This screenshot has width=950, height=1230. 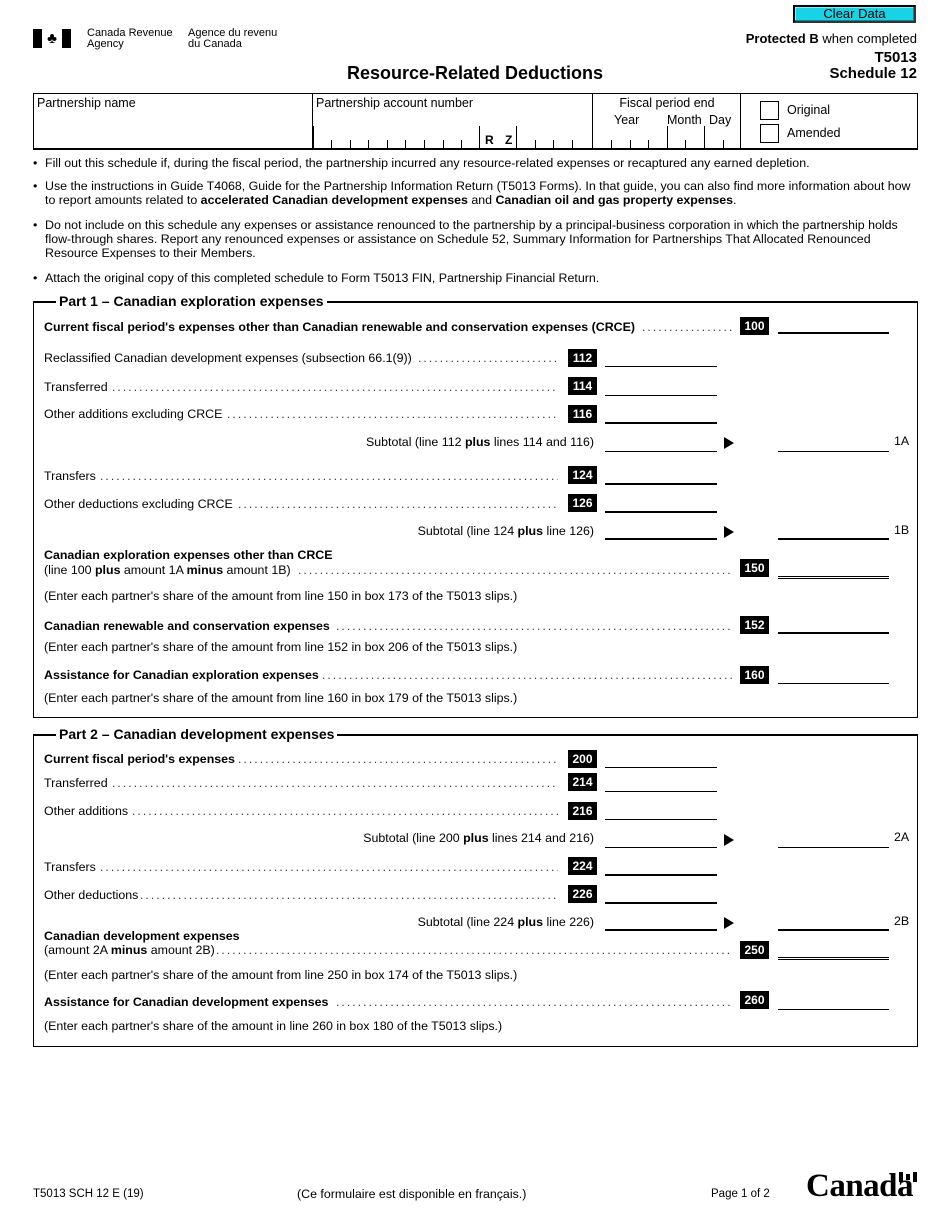 What do you see at coordinates (661, 478) in the screenshot?
I see `line-124-input` at bounding box center [661, 478].